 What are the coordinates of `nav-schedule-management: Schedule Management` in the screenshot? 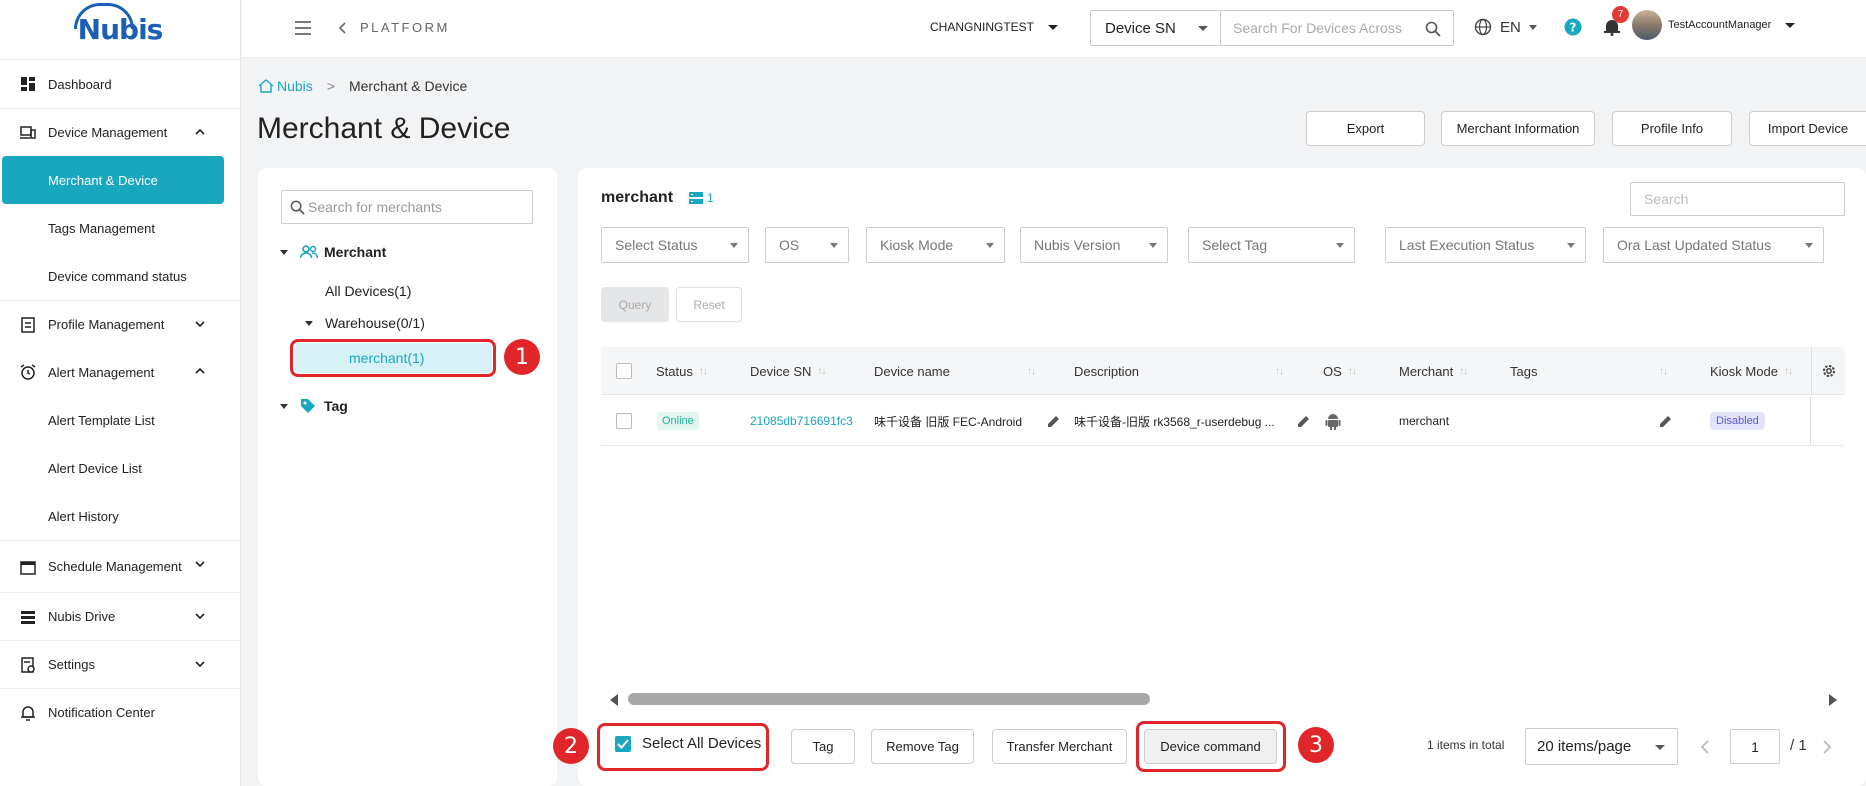 It's located at (120, 566).